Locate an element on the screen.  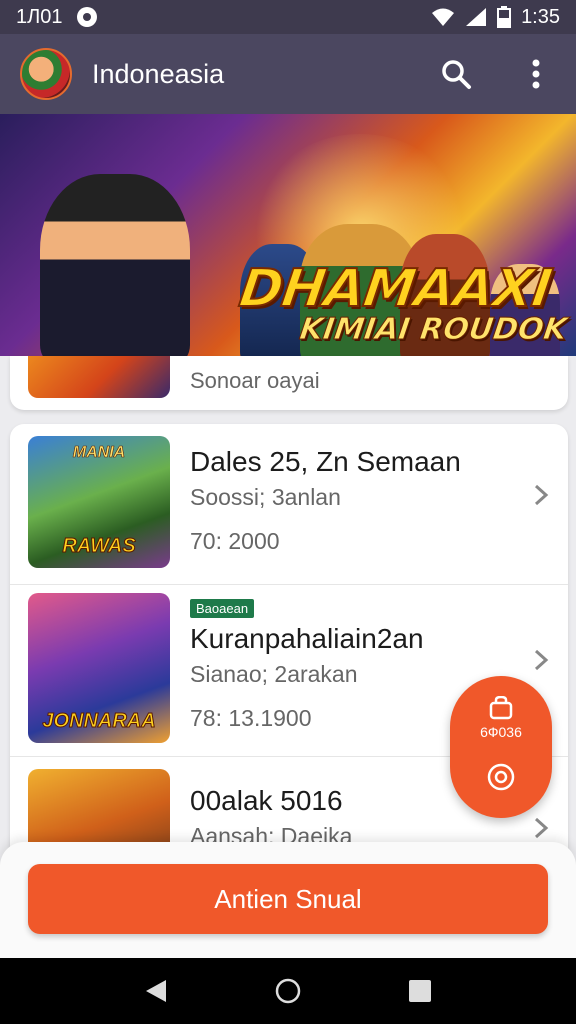
status-right: 1:35 is located at coordinates (495, 17).